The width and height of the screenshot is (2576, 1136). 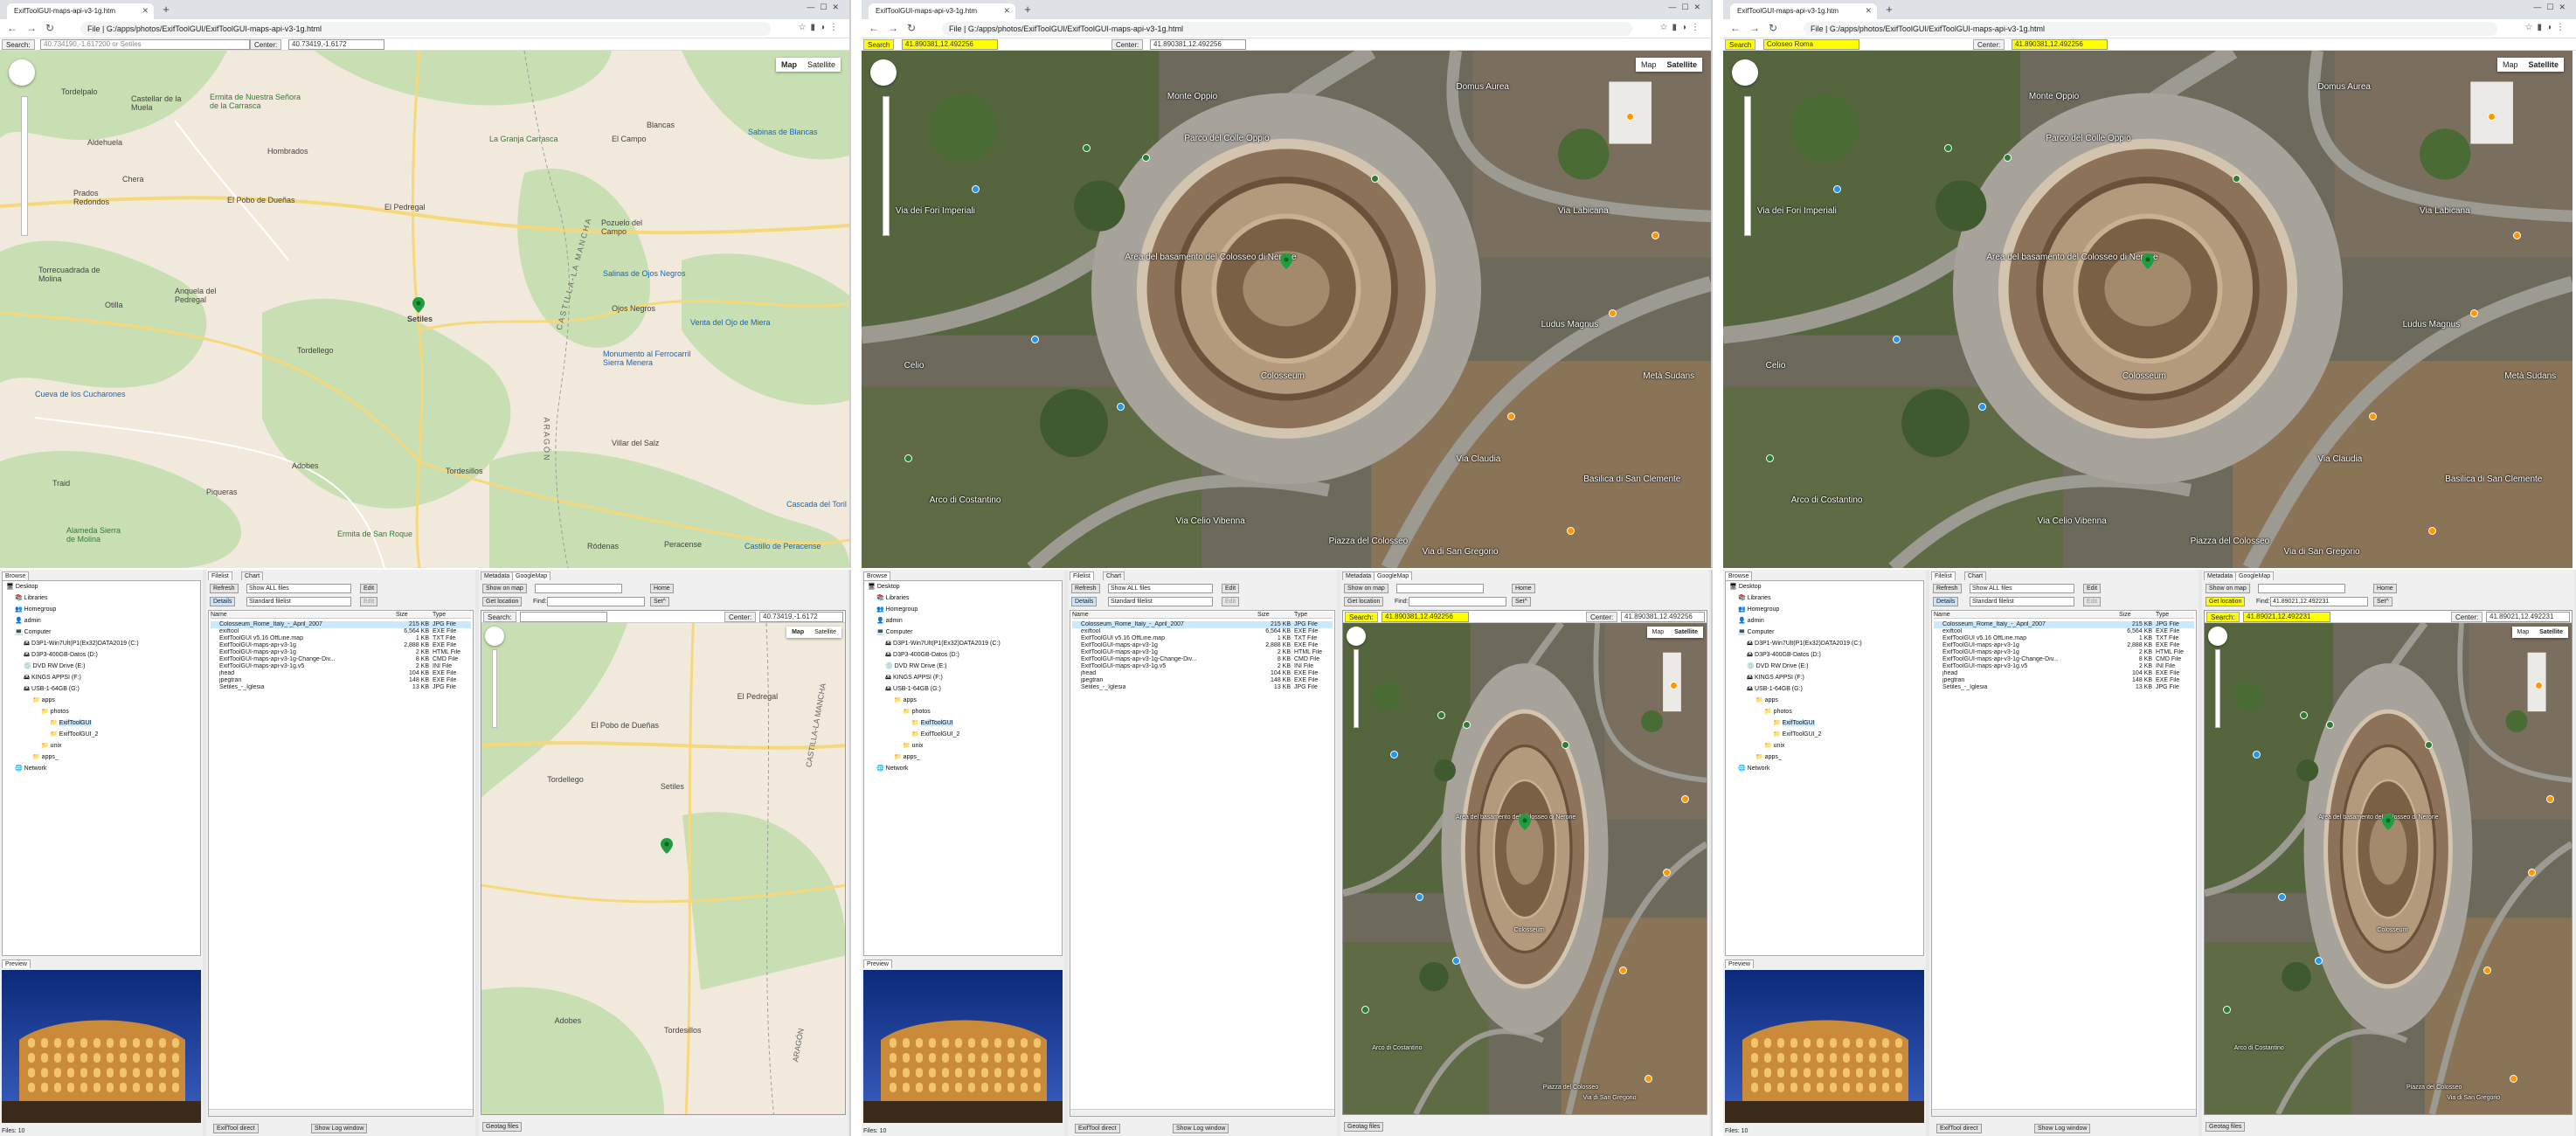 What do you see at coordinates (2136, 615) in the screenshot?
I see `column-header: Size` at bounding box center [2136, 615].